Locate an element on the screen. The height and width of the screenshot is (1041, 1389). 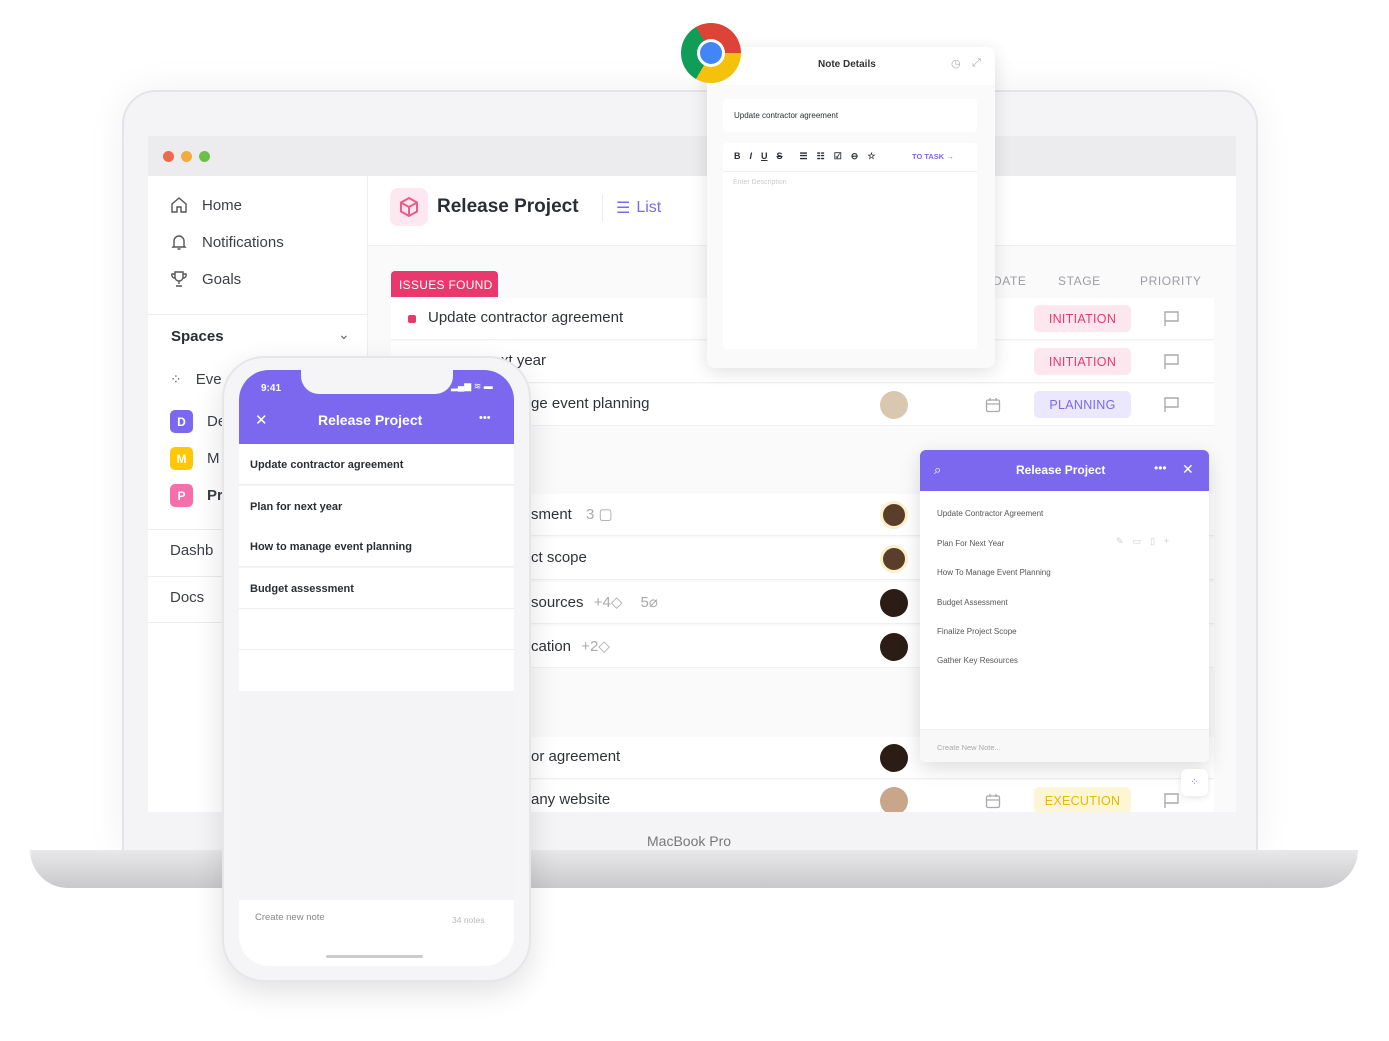
italic-button: I is located at coordinates (751, 156).